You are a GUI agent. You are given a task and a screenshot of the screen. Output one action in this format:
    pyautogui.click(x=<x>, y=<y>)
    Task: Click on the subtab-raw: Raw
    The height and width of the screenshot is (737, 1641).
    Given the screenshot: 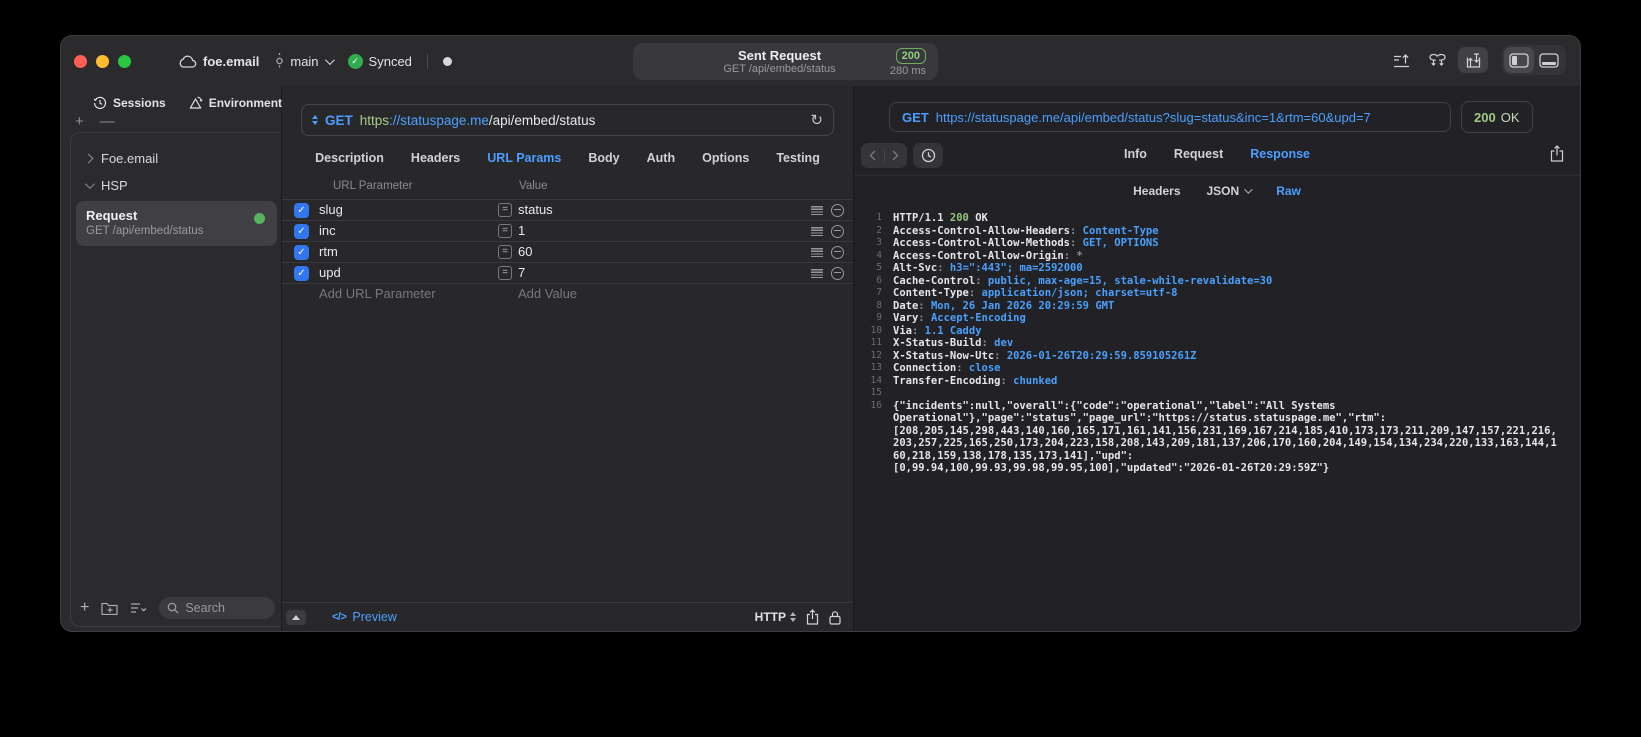 What is the action you would take?
    pyautogui.click(x=1288, y=191)
    